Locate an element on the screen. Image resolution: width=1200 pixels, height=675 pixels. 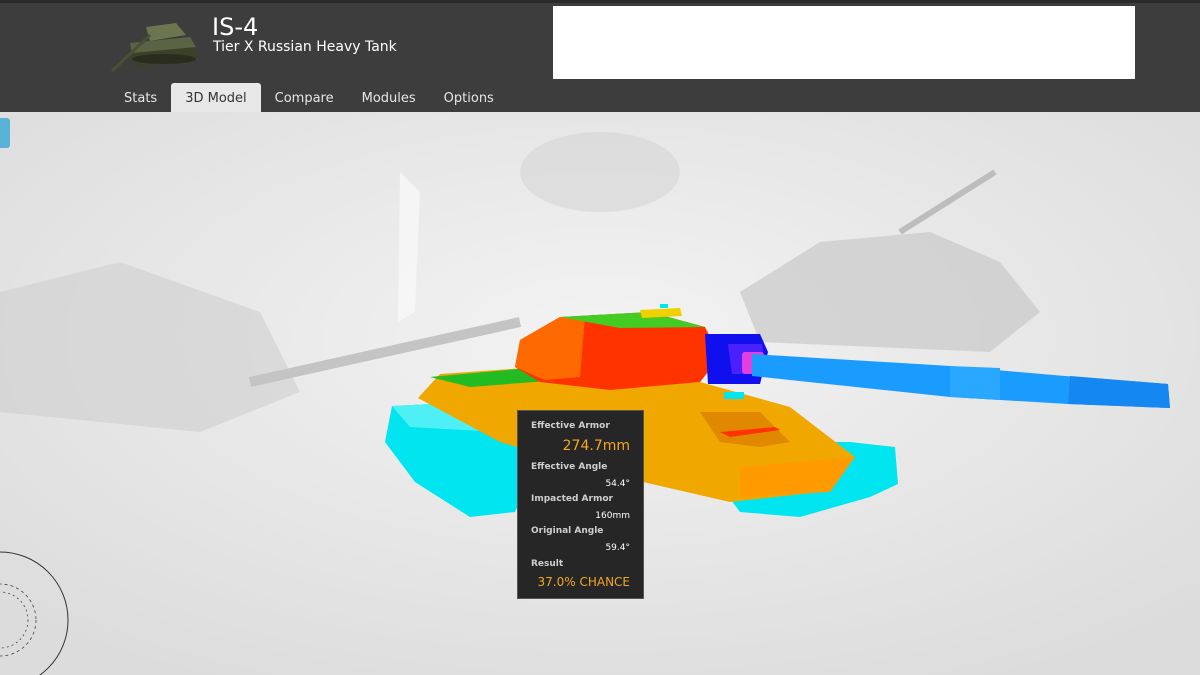
impacted-armor-value: 160mm is located at coordinates (612, 516).